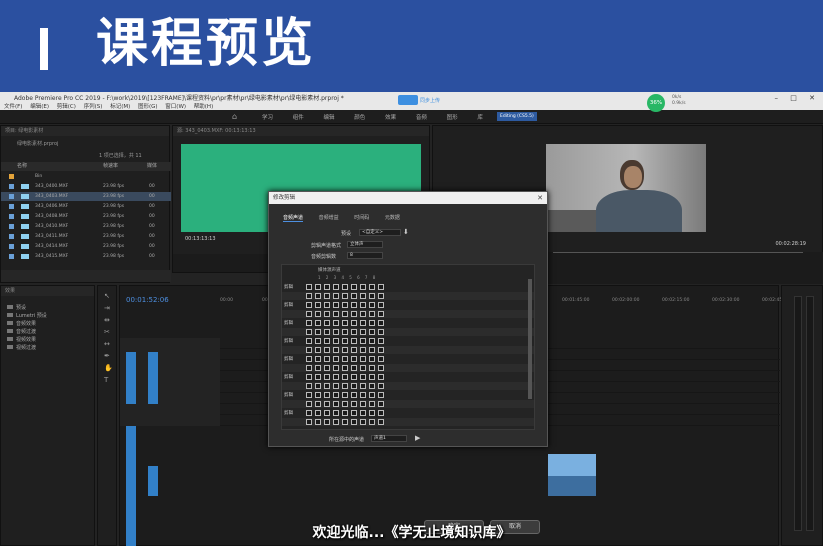 The image size is (823, 546). I want to click on maximize-button: □, so click(793, 98).